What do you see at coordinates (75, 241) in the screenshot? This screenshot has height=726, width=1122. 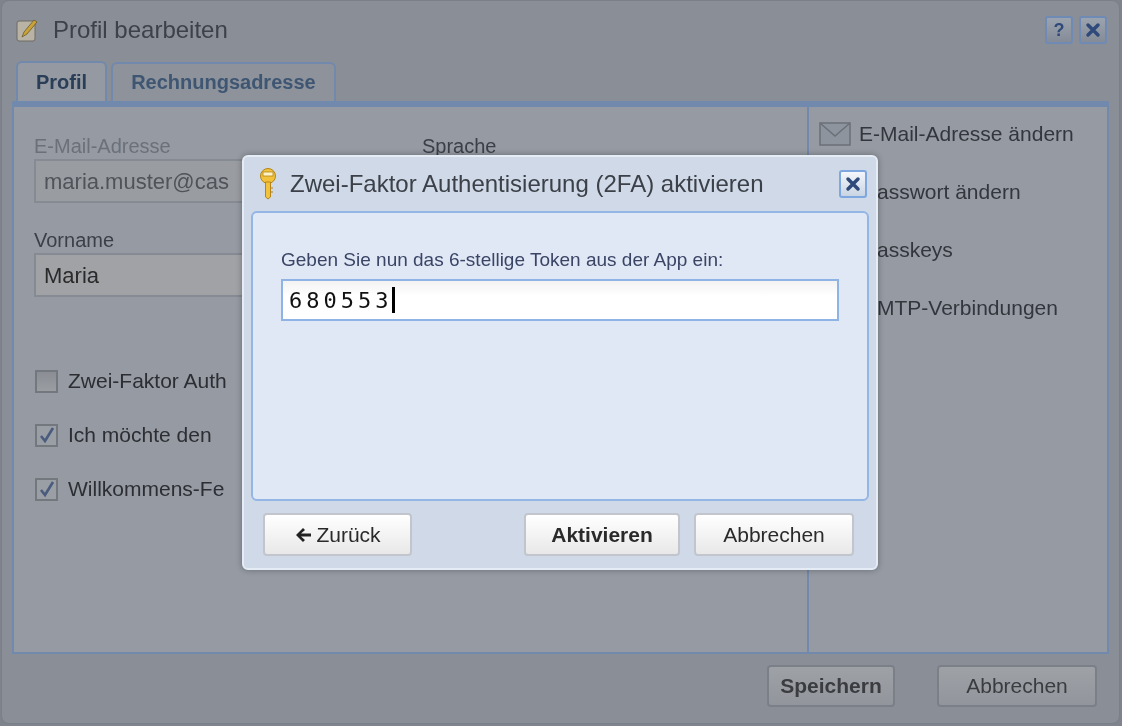 I see `field-label: Vorname` at bounding box center [75, 241].